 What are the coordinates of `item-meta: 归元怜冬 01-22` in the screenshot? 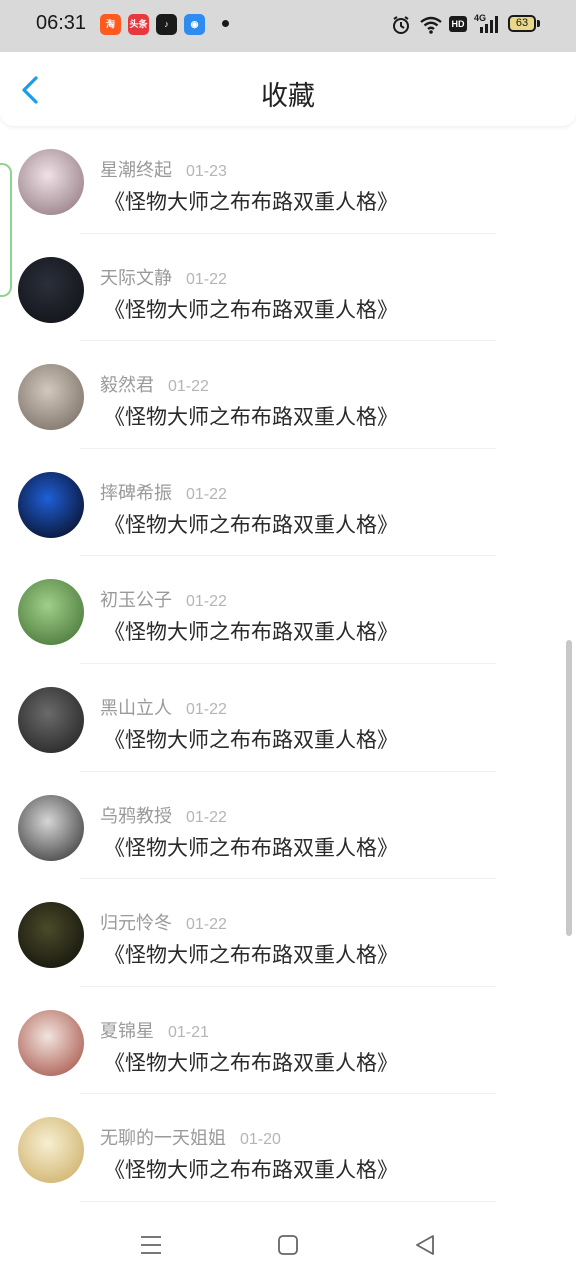 It's located at (163, 922).